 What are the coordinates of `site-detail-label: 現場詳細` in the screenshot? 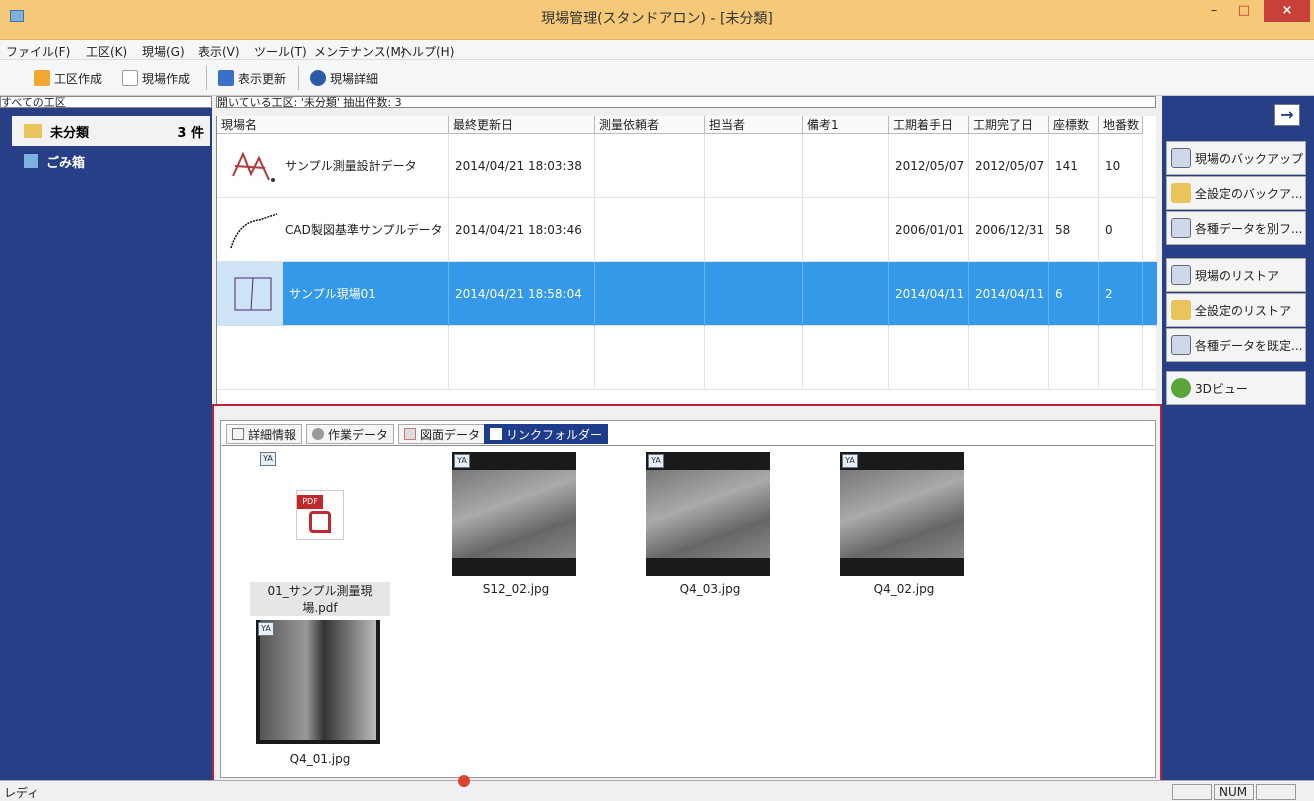 It's located at (354, 78).